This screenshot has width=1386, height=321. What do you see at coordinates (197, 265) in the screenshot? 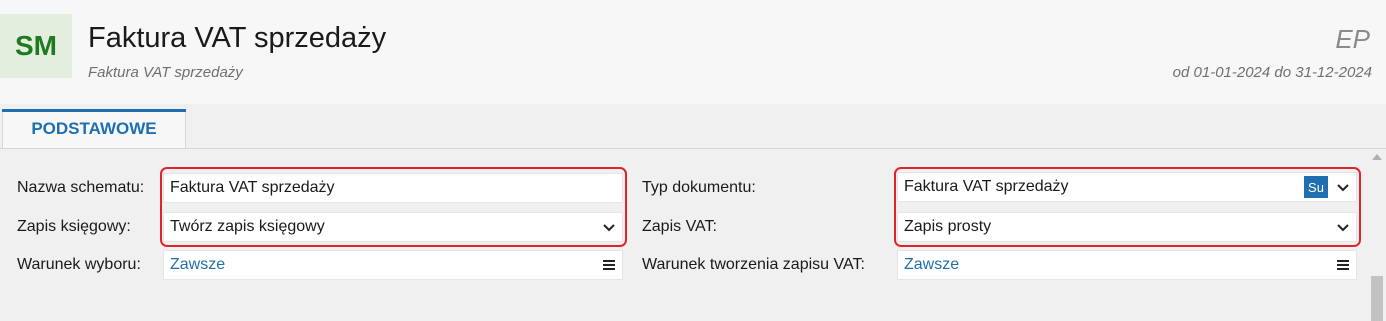
I see `warunek-wyboru-link: Zawsze` at bounding box center [197, 265].